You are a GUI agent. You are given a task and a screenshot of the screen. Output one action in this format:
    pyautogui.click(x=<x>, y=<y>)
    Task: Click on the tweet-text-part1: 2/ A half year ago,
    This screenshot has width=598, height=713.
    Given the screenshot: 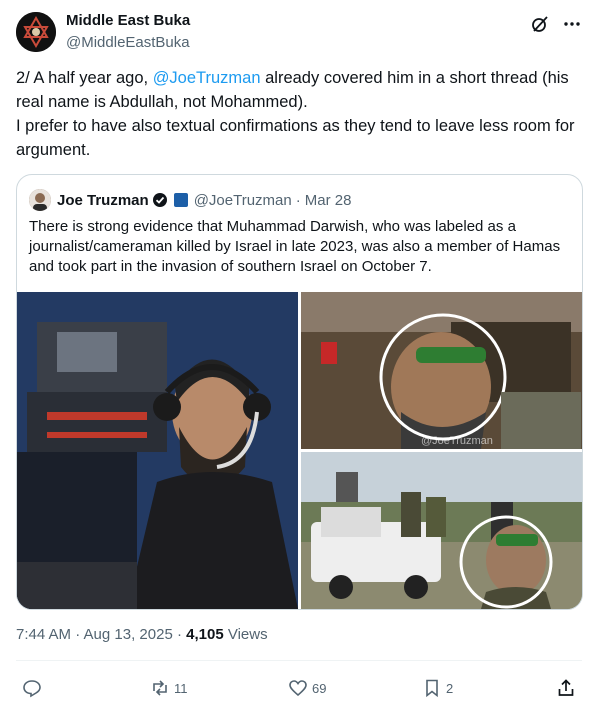 What is the action you would take?
    pyautogui.click(x=84, y=78)
    